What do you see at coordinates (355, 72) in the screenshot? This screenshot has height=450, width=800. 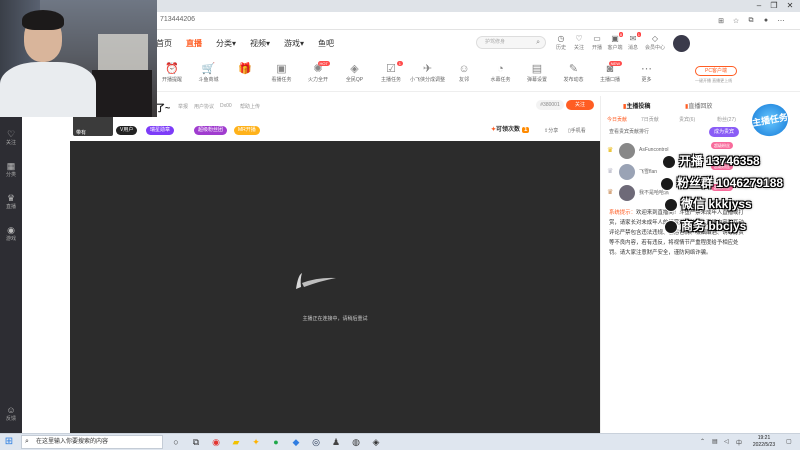 I see `toolbar-item: ◈ 全民QP` at bounding box center [355, 72].